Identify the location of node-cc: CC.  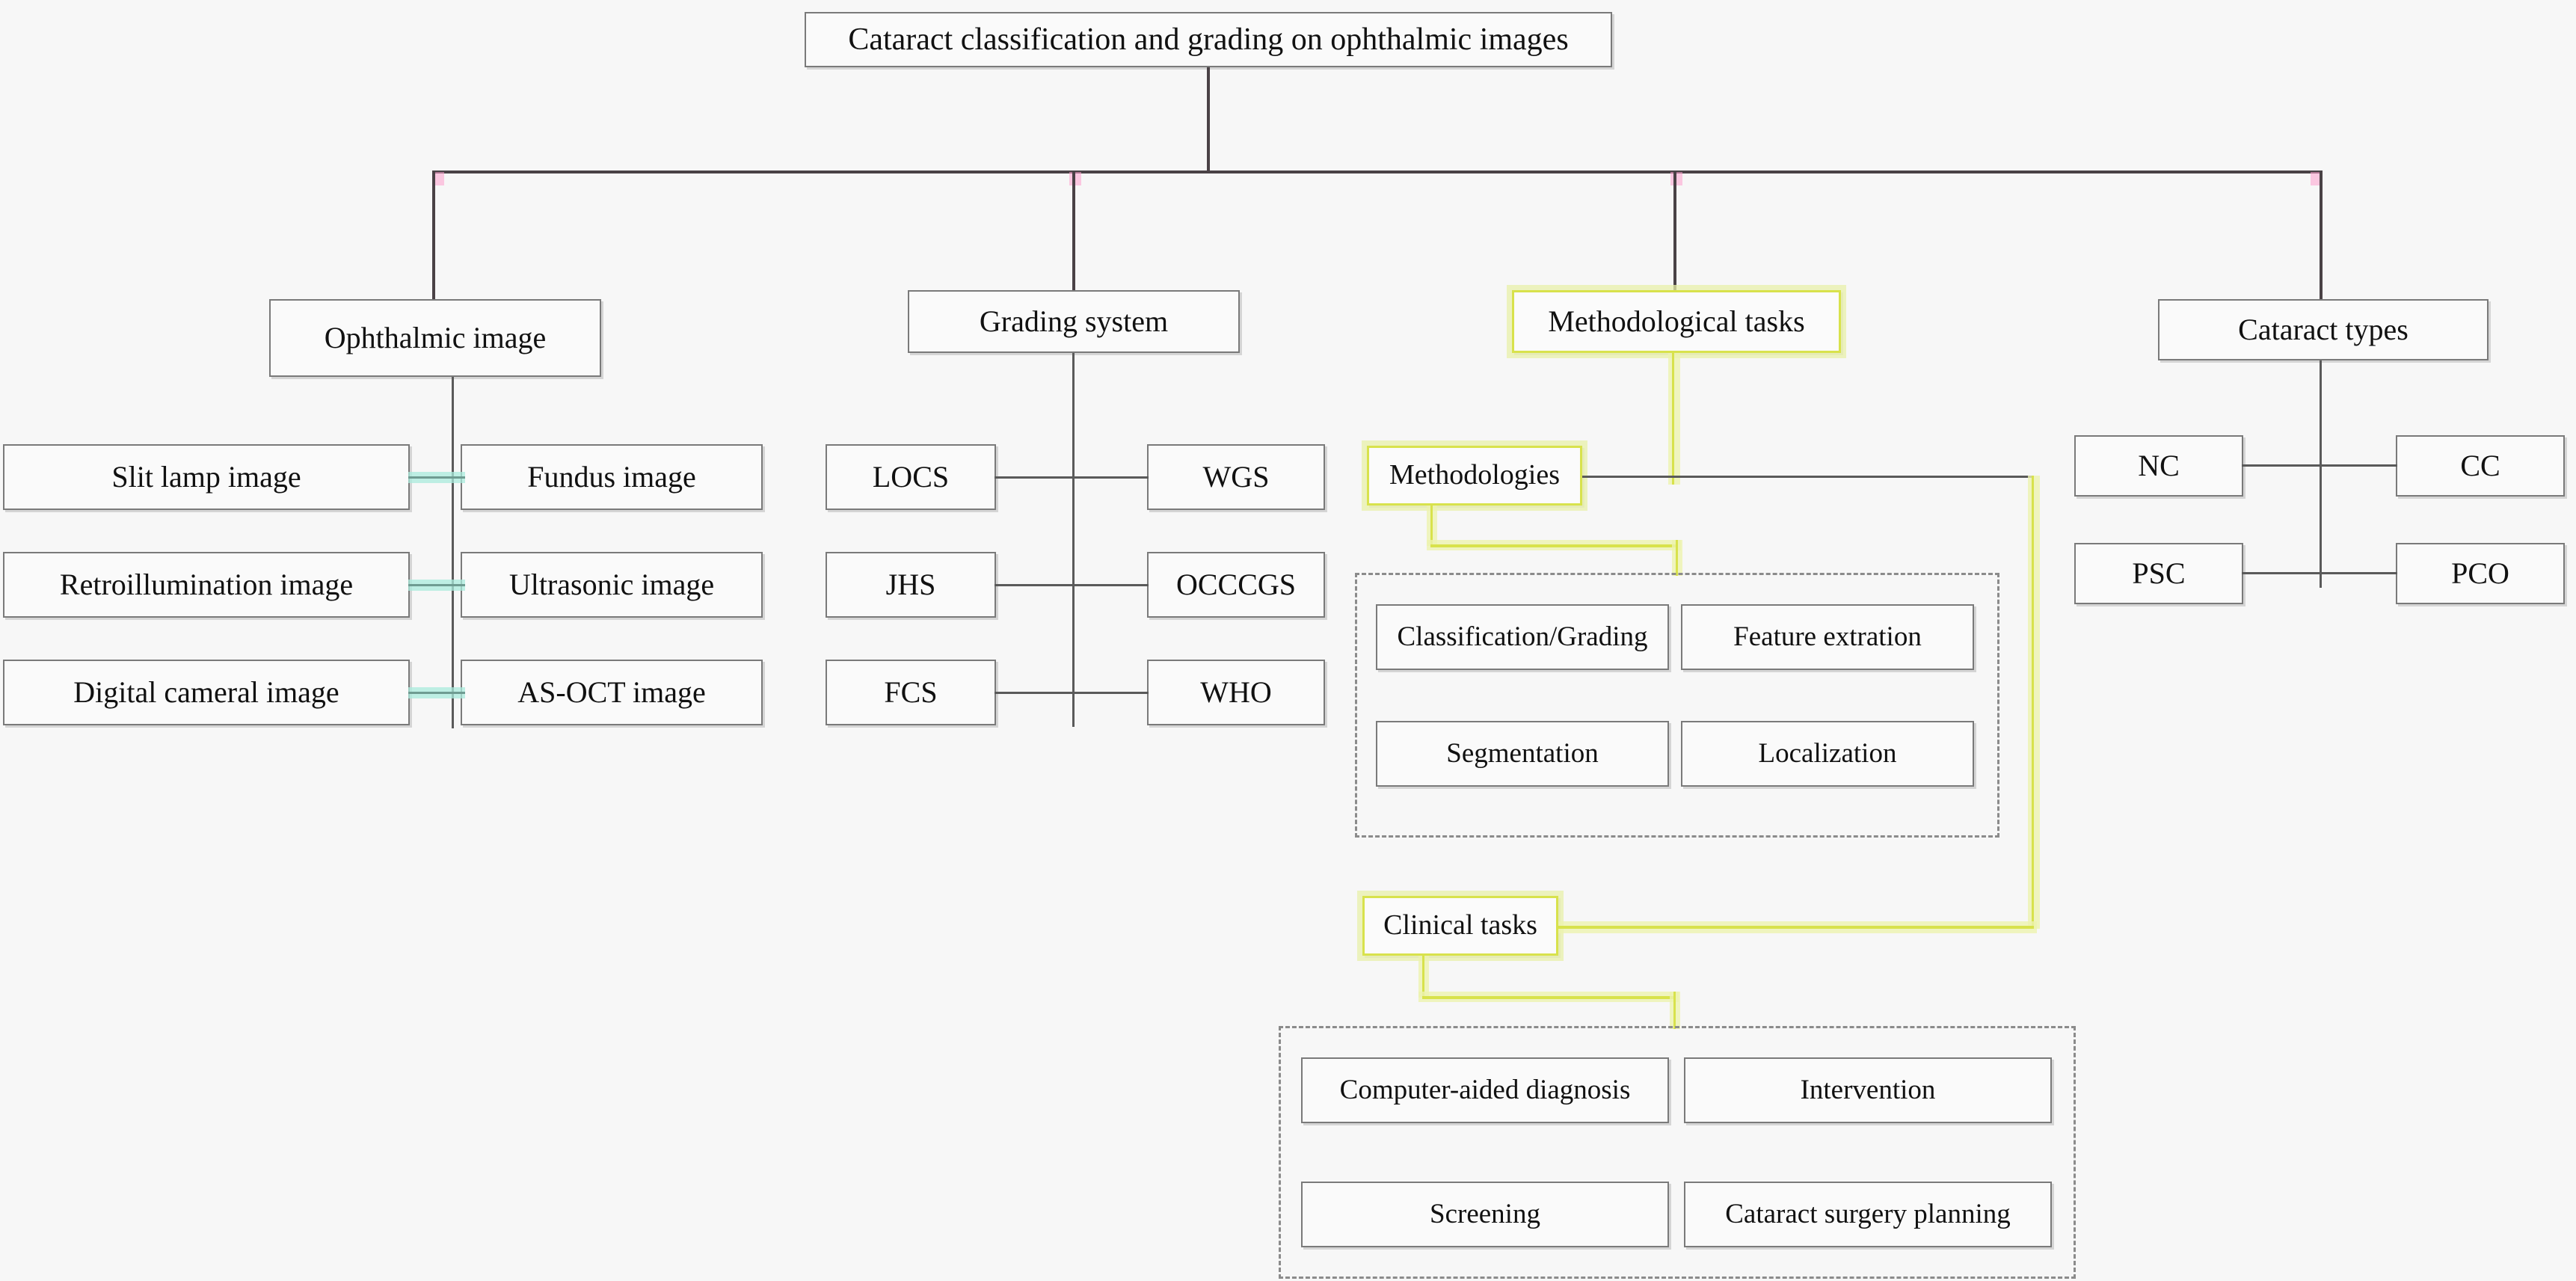
(2480, 466).